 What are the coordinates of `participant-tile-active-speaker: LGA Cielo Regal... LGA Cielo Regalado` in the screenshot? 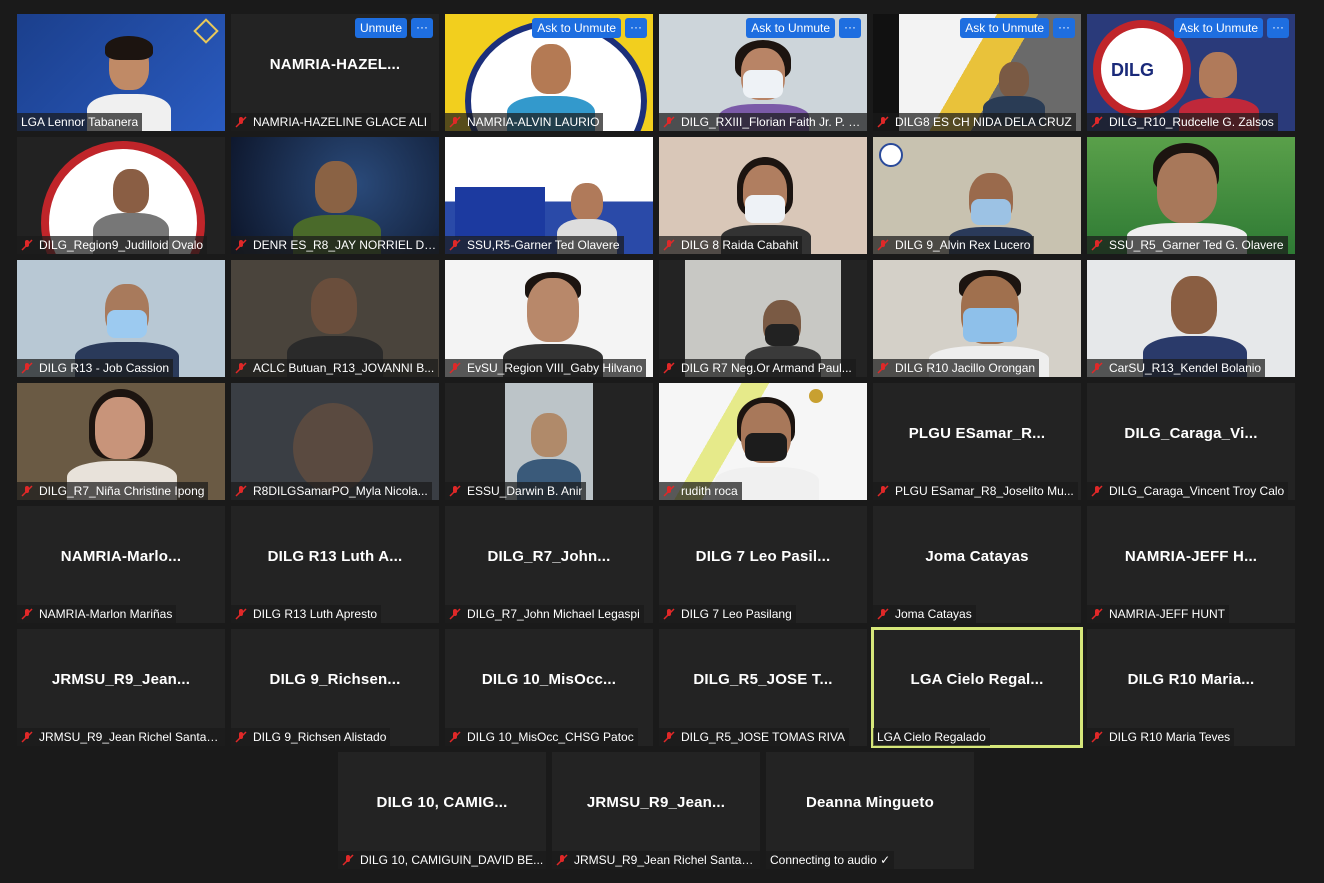 It's located at (977, 687).